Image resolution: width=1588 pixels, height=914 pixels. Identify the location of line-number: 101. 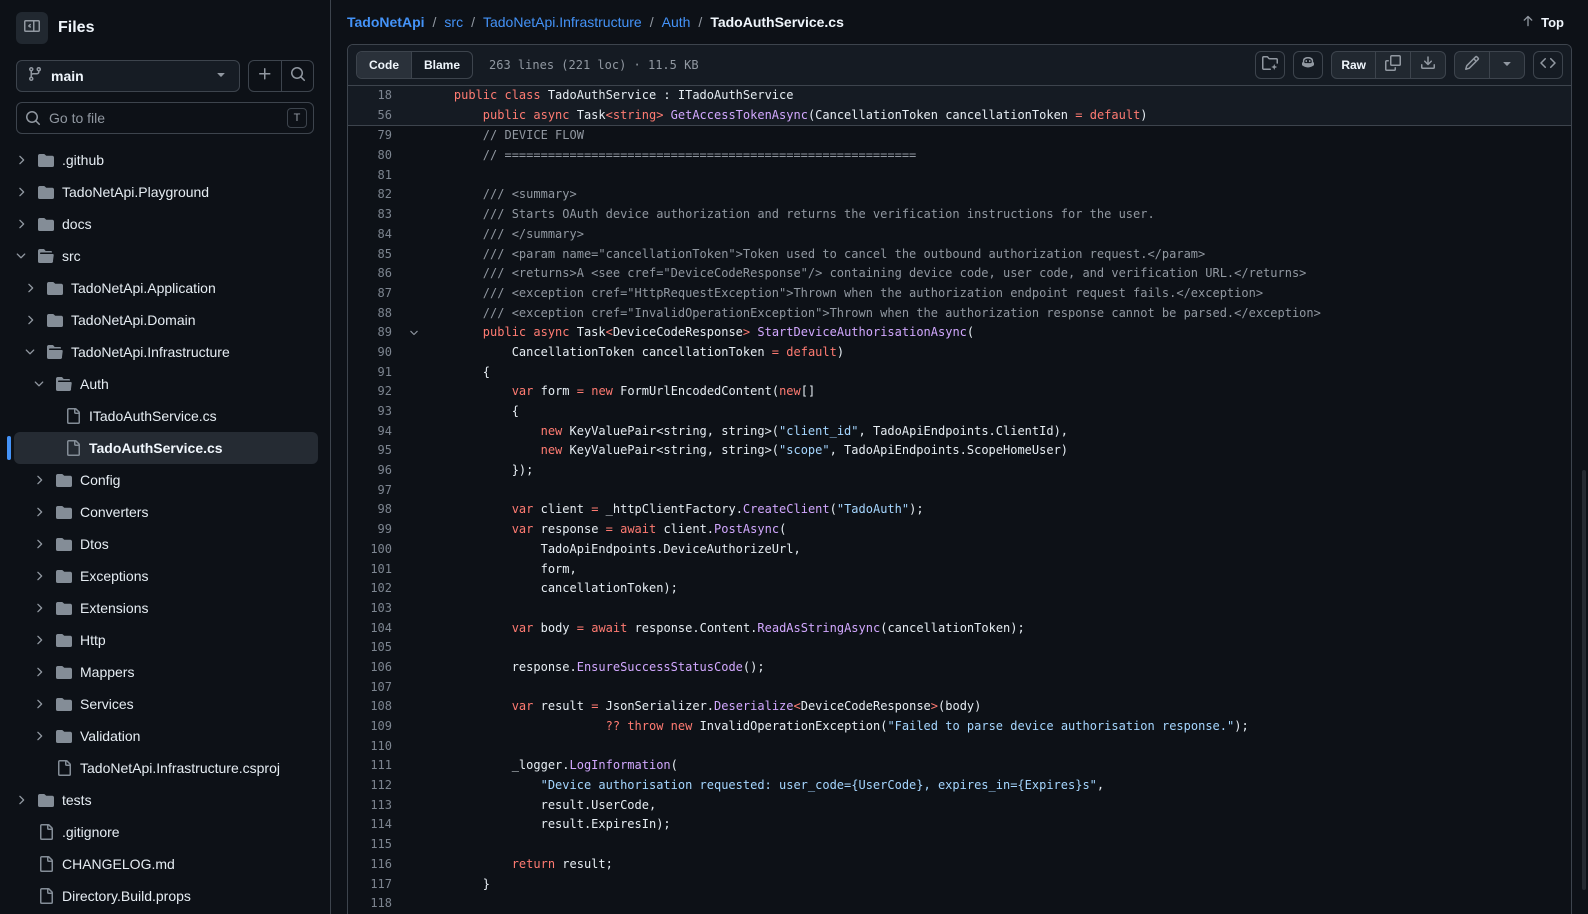
(378, 570).